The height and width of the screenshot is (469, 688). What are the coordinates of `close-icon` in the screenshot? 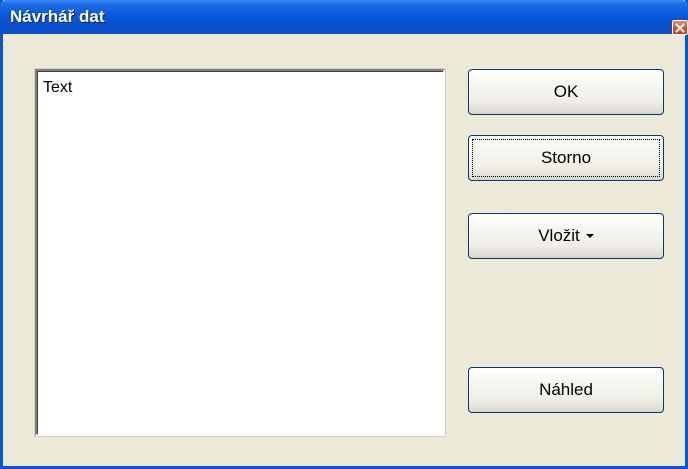 It's located at (680, 27).